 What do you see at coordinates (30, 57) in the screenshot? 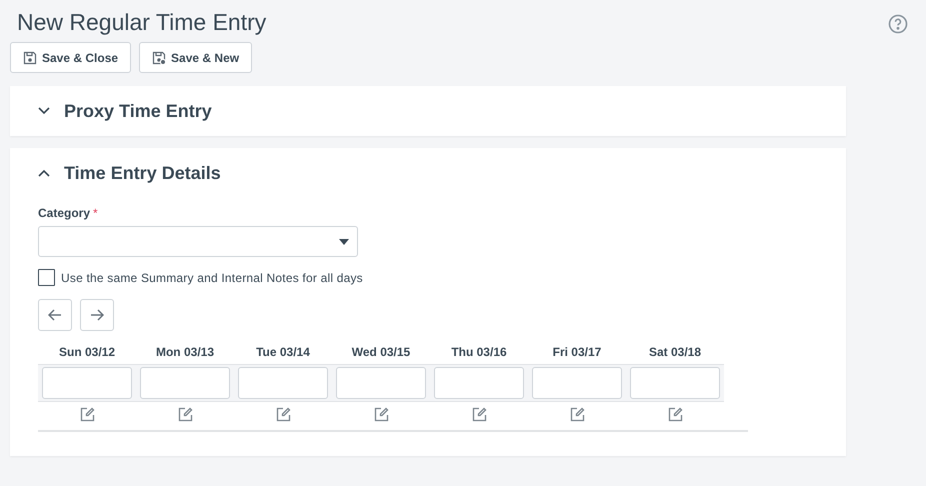
I see `save-icon` at bounding box center [30, 57].